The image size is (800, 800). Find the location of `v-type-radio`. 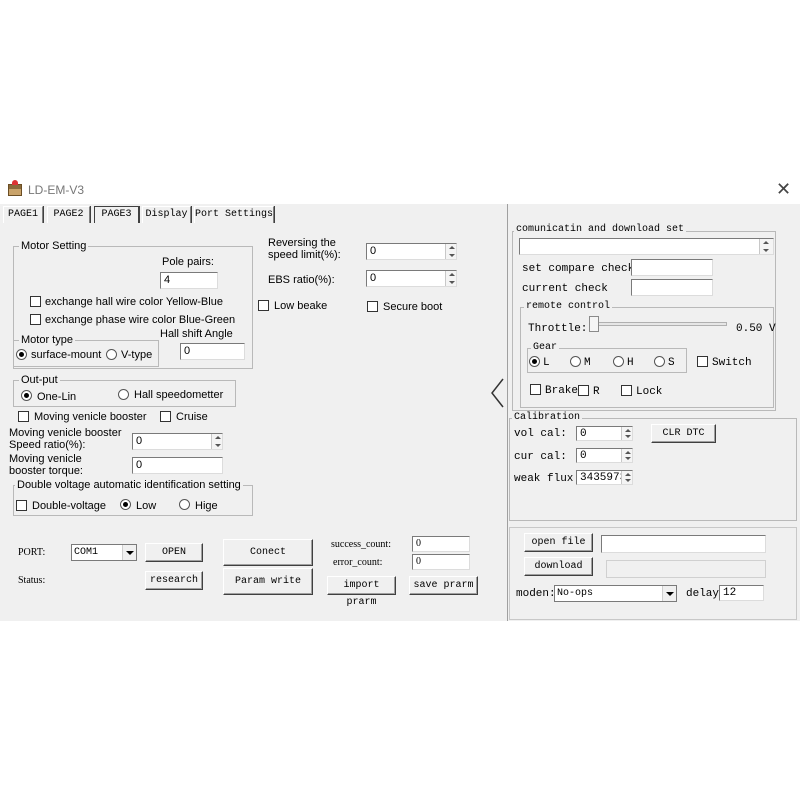

v-type-radio is located at coordinates (111, 354).